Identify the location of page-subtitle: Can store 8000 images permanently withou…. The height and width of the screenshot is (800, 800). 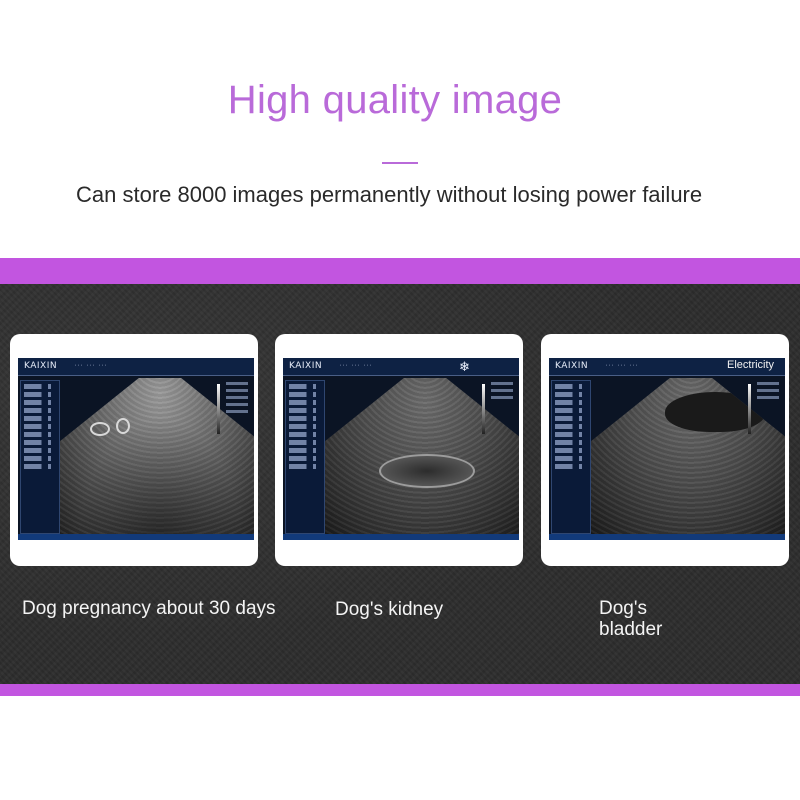
(389, 194).